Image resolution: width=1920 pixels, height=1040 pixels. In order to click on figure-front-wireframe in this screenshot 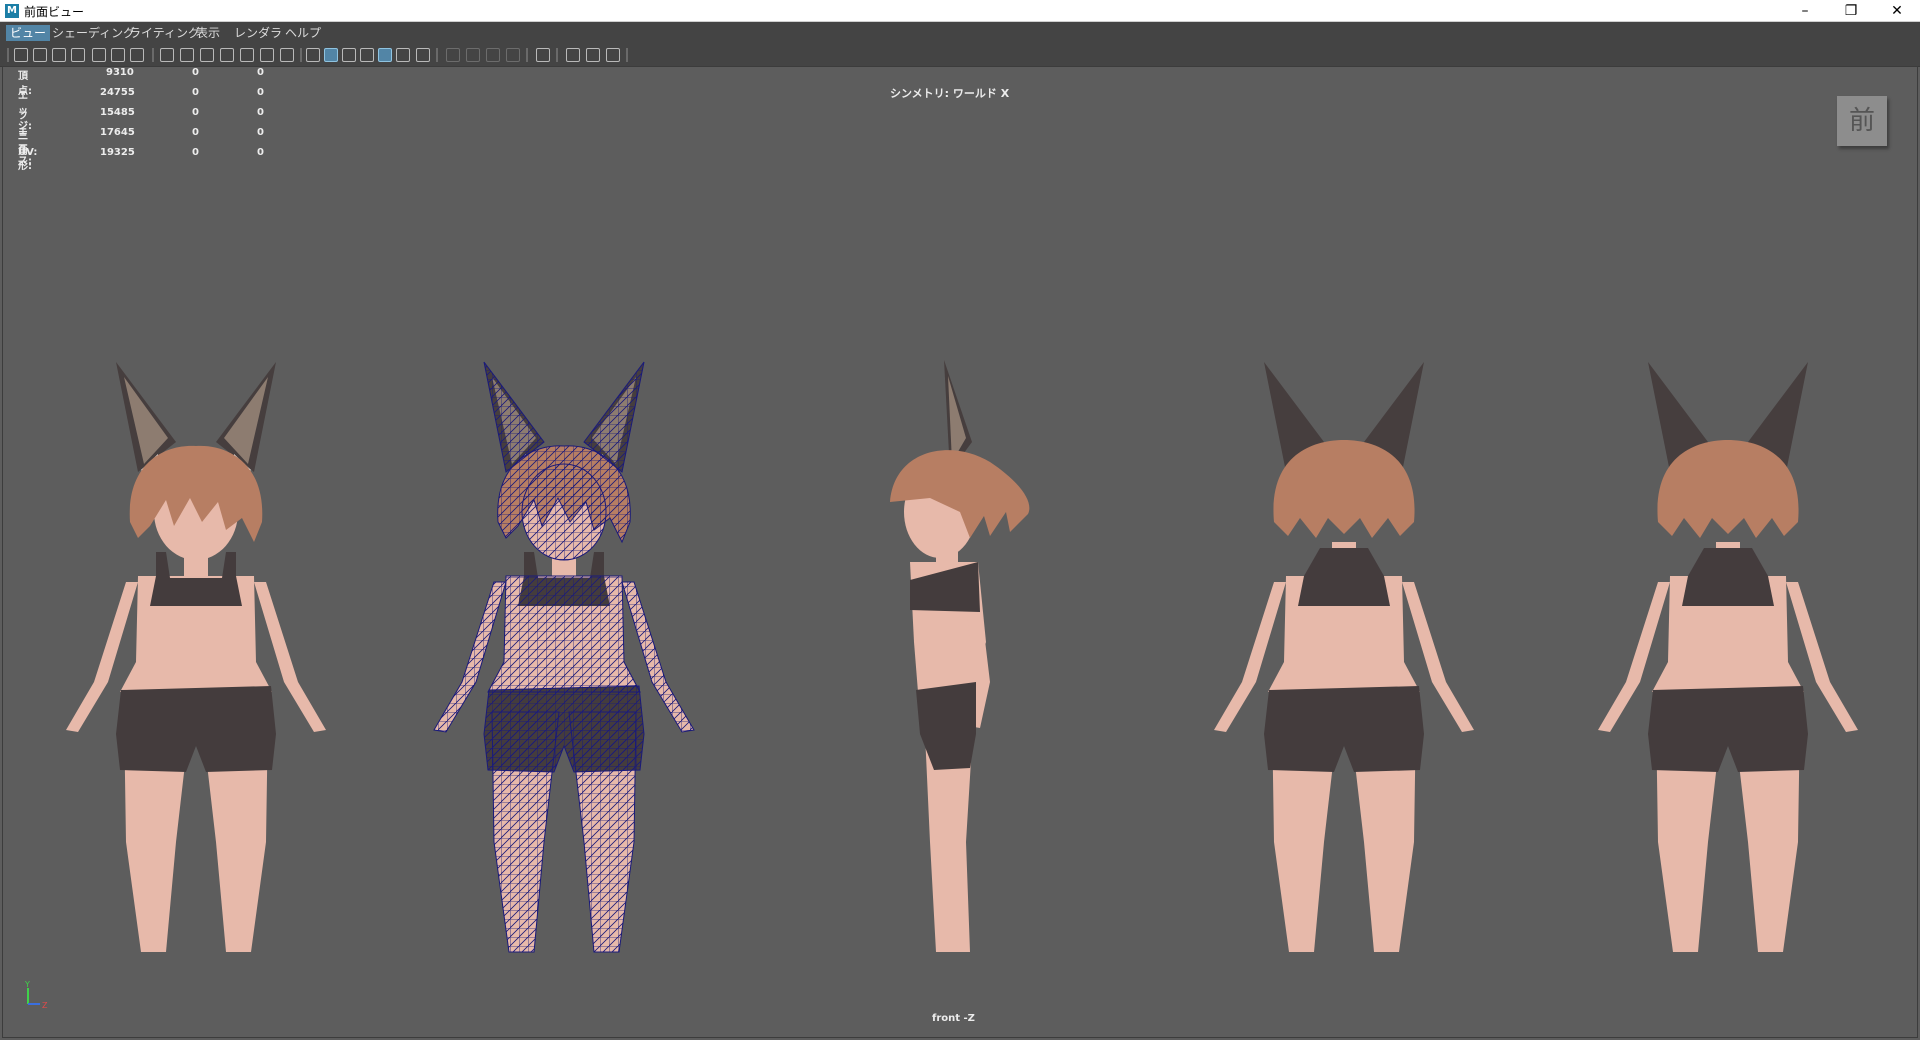, I will do `click(564, 657)`.